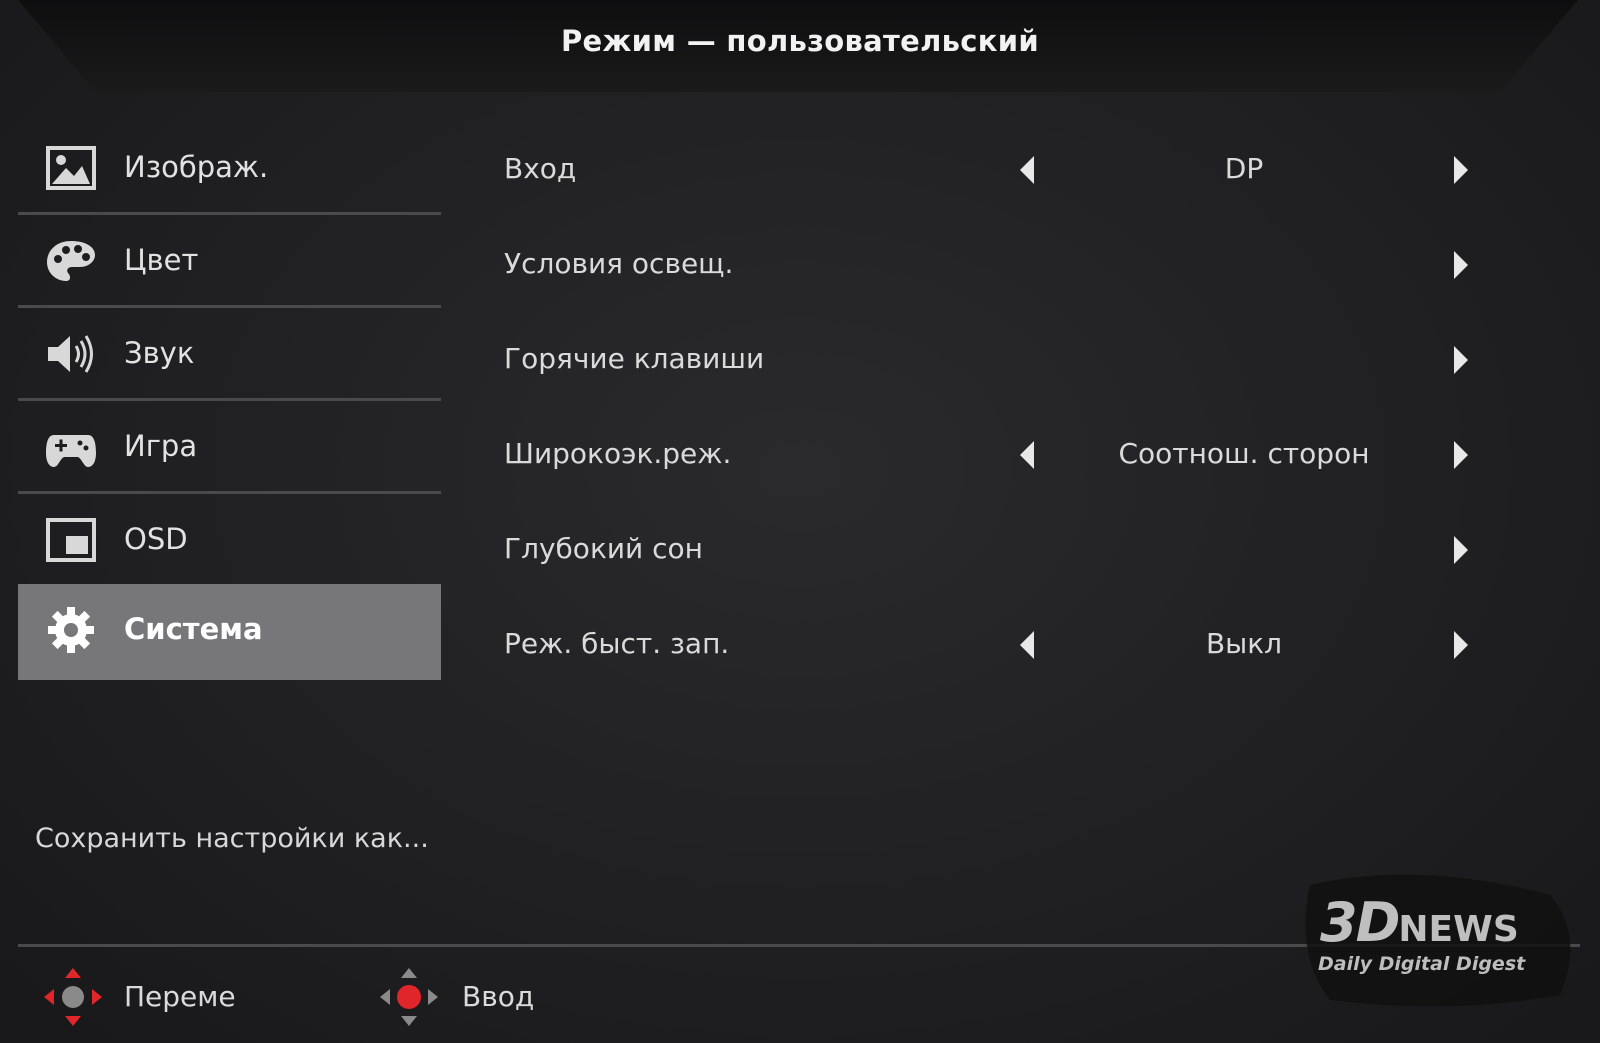 Image resolution: width=1600 pixels, height=1043 pixels. What do you see at coordinates (1004, 364) in the screenshot?
I see `setting-row-hotkeys: Горячие клавиши` at bounding box center [1004, 364].